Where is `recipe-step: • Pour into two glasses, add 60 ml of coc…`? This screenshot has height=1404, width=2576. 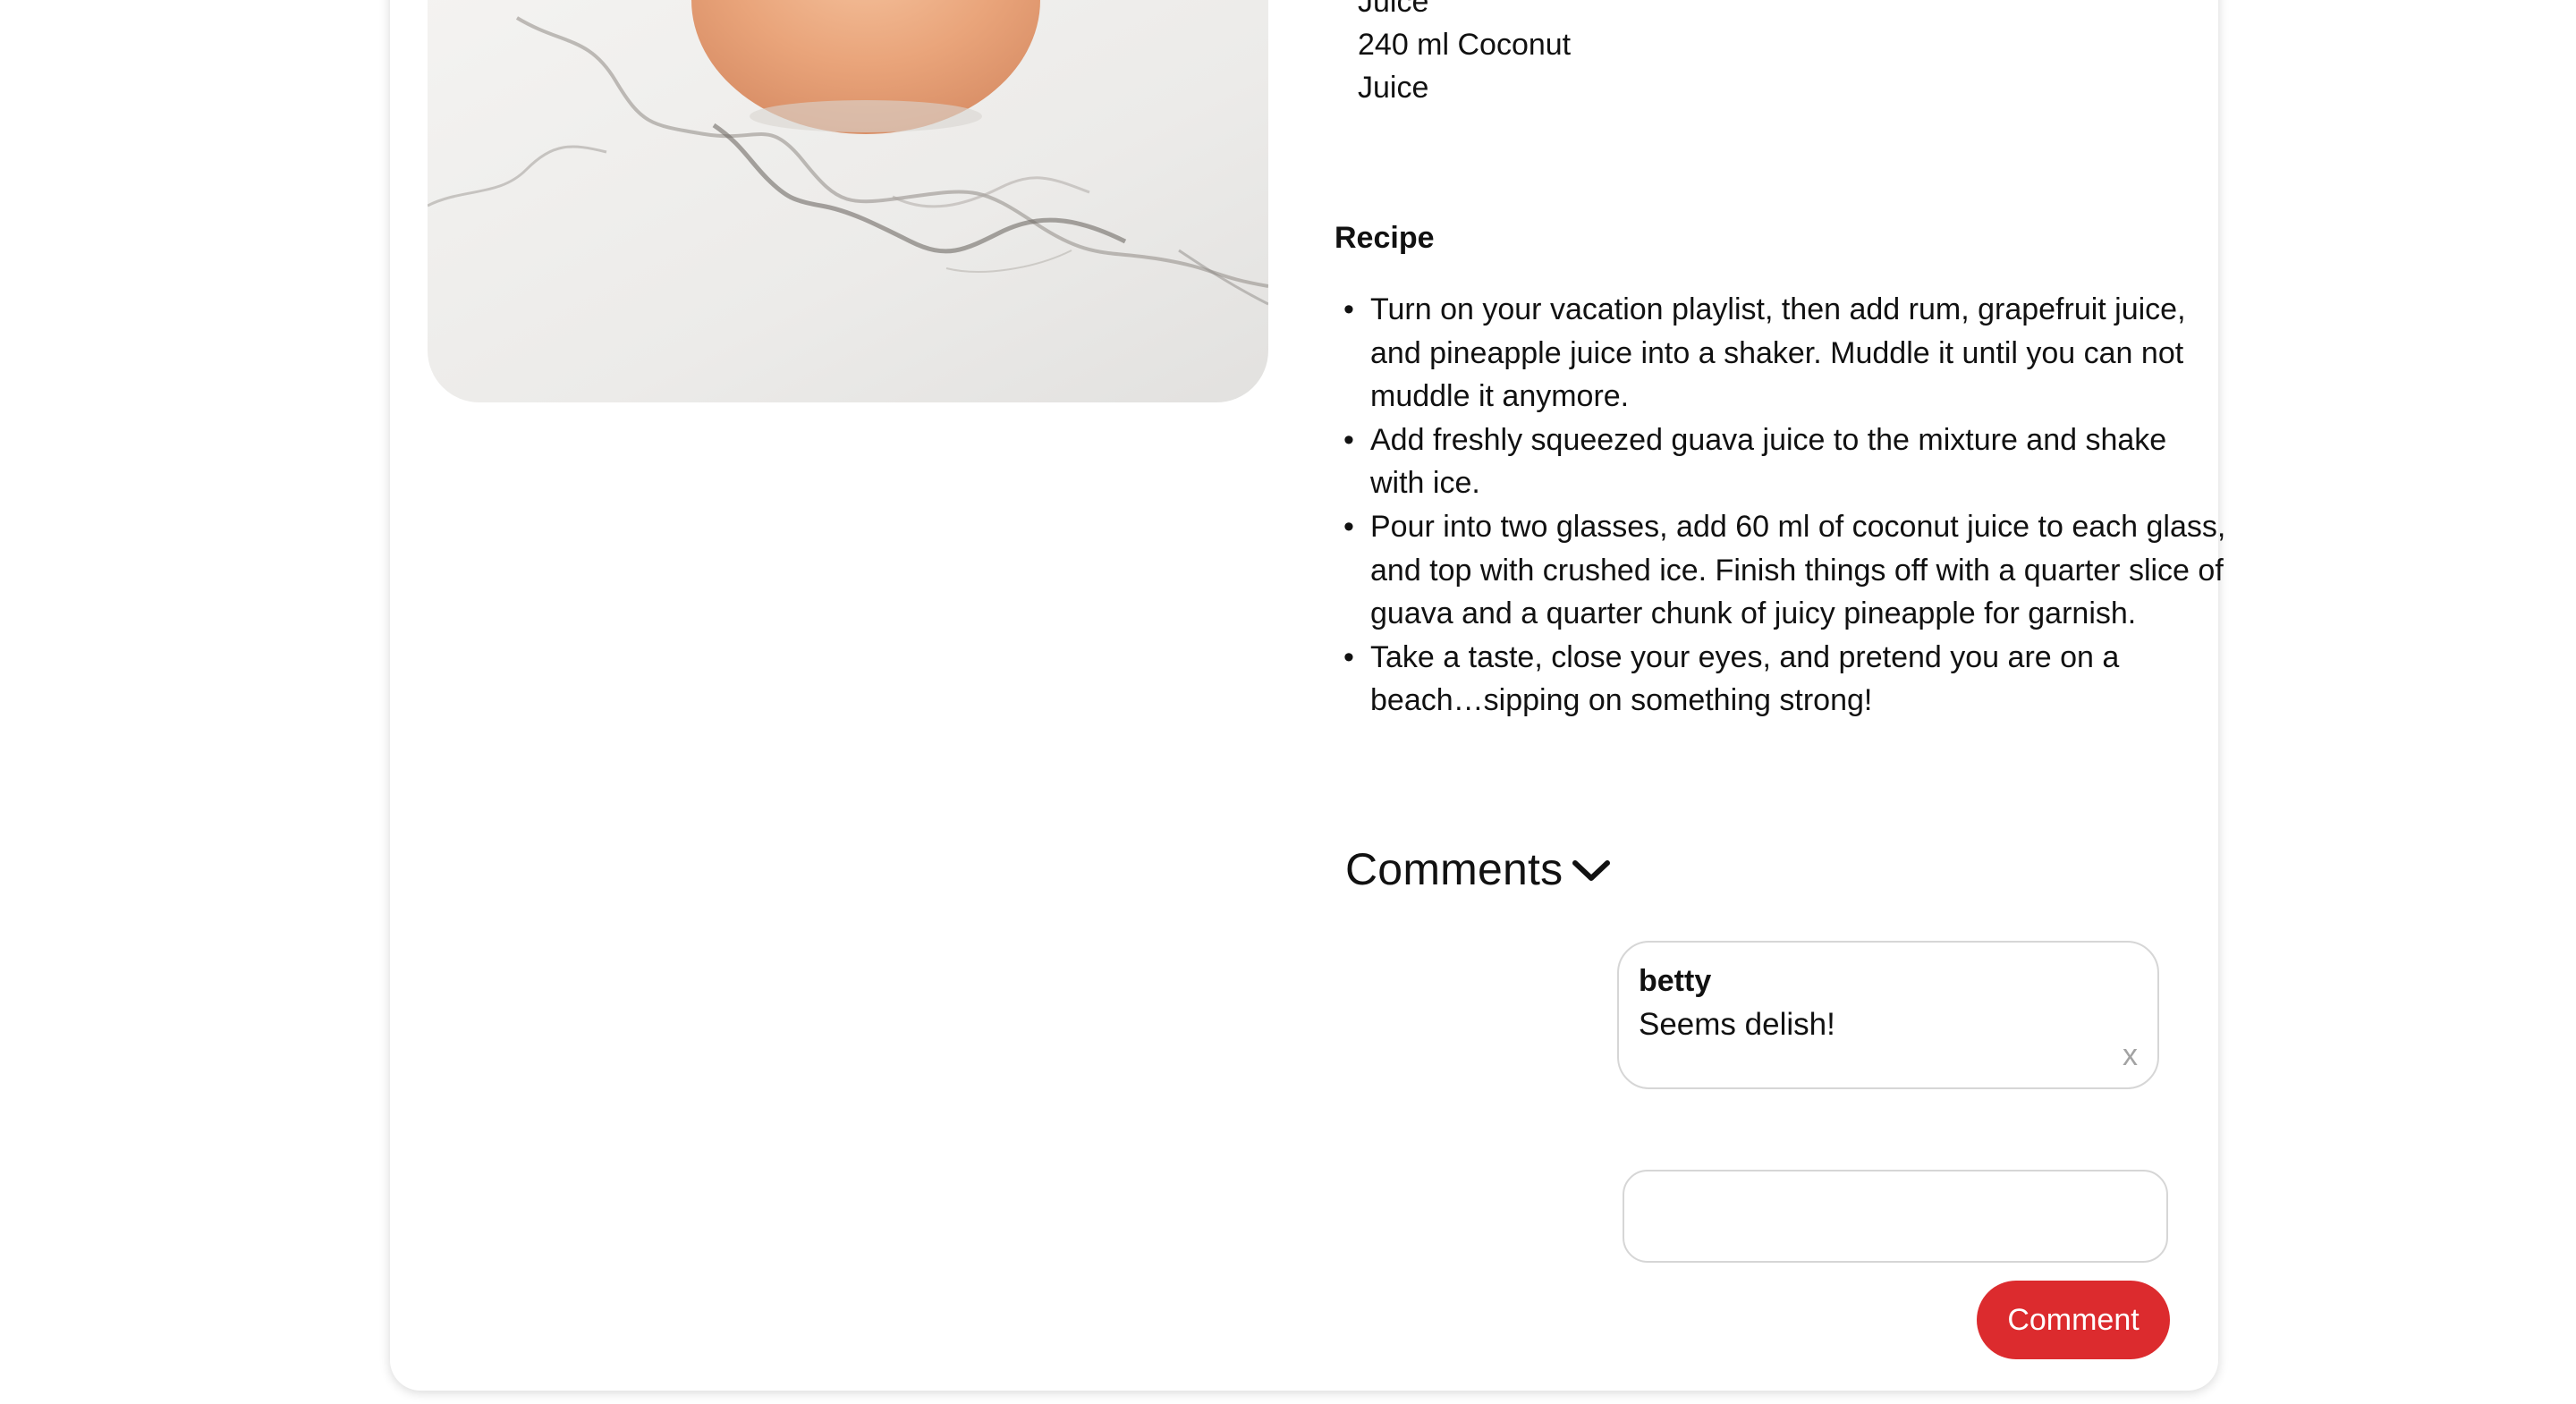 recipe-step: • Pour into two glasses, add 60 ml of coc… is located at coordinates (1786, 570).